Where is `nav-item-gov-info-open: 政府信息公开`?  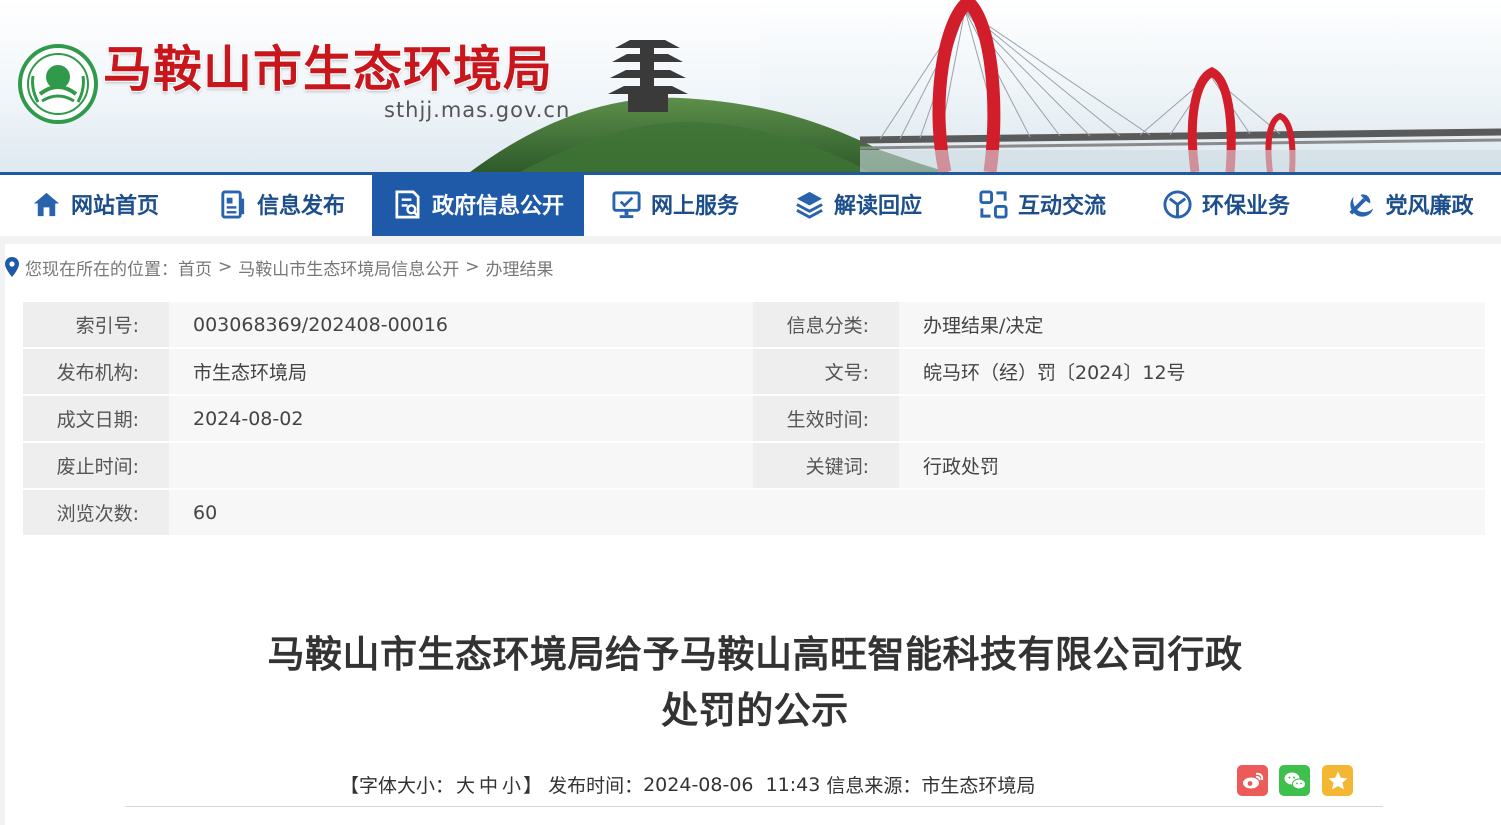
nav-item-gov-info-open: 政府信息公开 is located at coordinates (478, 204).